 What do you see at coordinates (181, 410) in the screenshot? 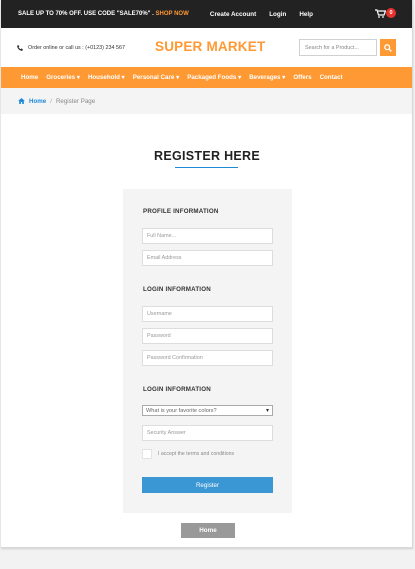
I see `security-question-value: What is your favorite colors?` at bounding box center [181, 410].